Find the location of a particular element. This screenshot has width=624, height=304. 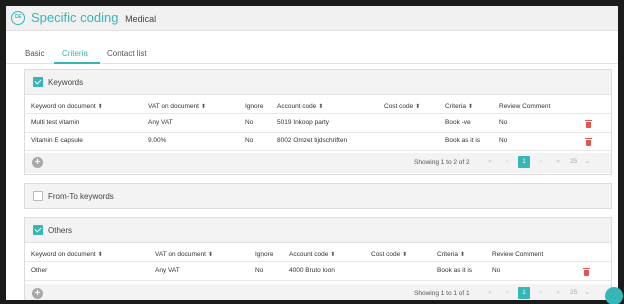

others-checkbox is located at coordinates (38, 230).